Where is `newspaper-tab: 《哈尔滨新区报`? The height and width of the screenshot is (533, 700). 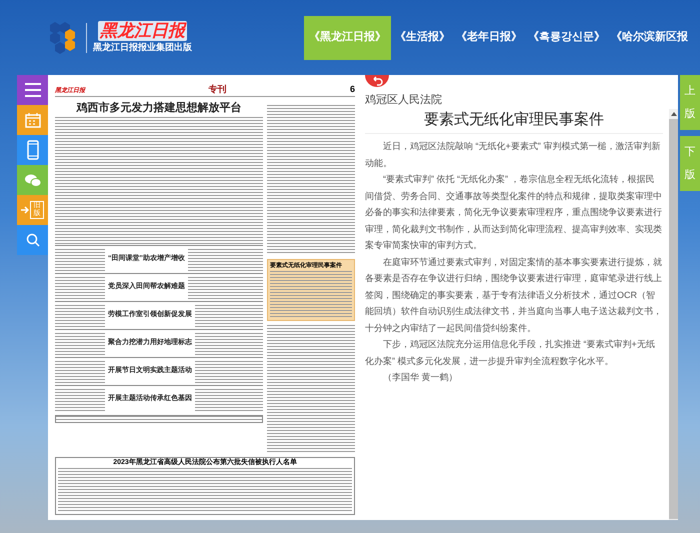 newspaper-tab: 《哈尔滨新区报 is located at coordinates (649, 37).